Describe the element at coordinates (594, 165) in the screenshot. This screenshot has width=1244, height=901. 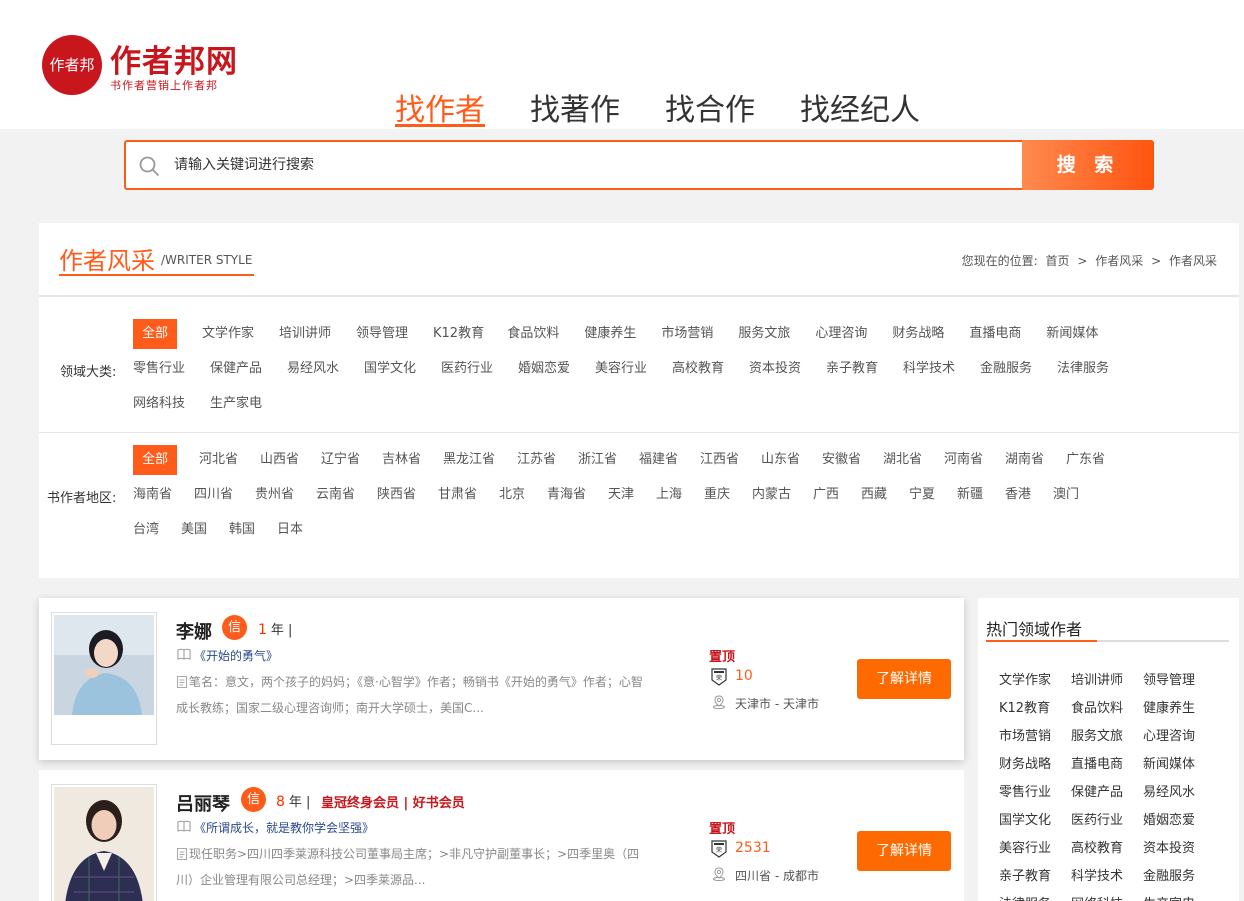
I see `search-input` at that location.